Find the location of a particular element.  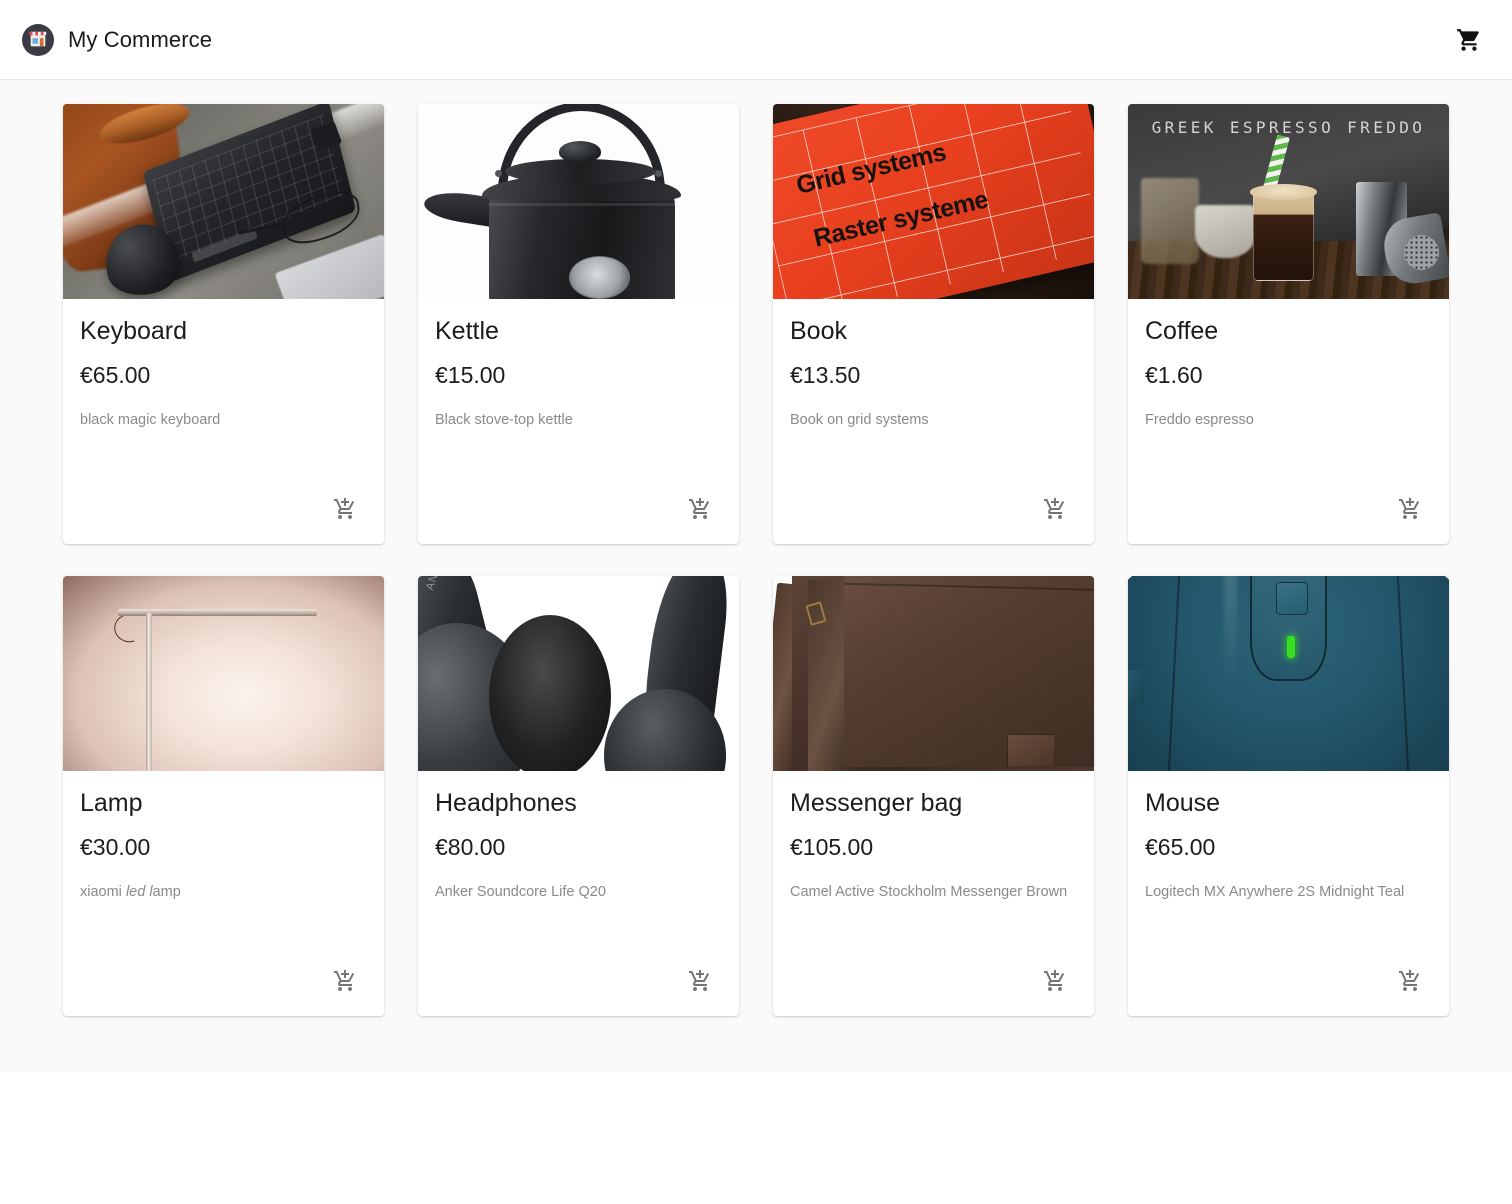

product-image-lamp is located at coordinates (223, 673).